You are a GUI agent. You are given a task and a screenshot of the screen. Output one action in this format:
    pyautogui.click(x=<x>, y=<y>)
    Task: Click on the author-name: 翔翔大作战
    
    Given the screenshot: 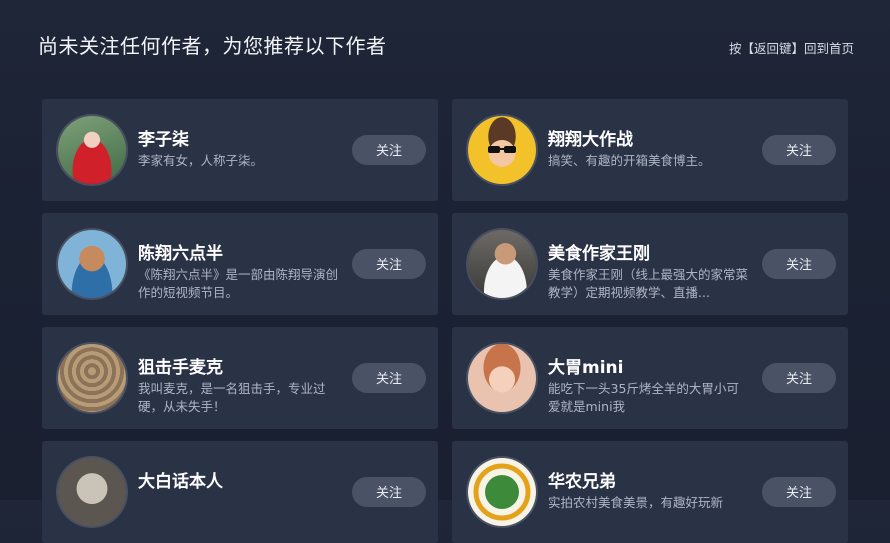 What is the action you would take?
    pyautogui.click(x=590, y=140)
    